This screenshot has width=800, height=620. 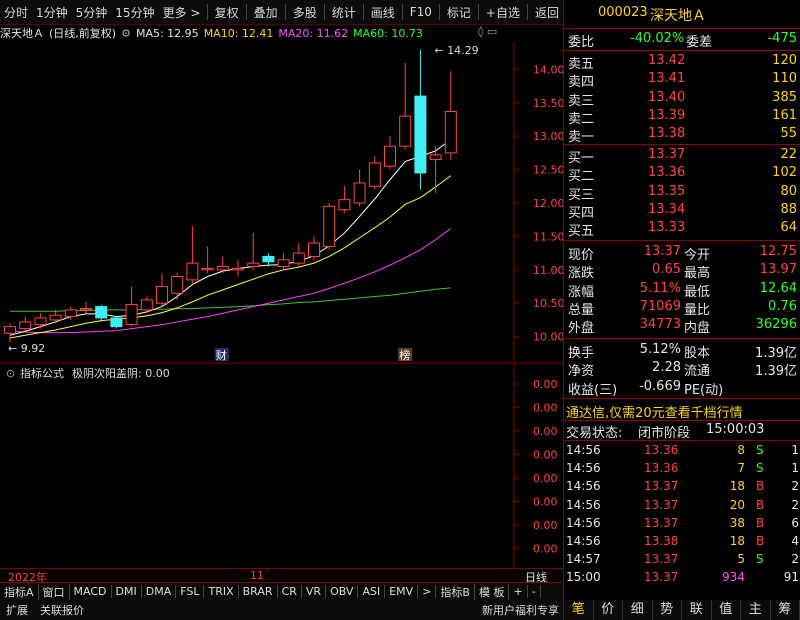 I want to click on stat-value: 71069, so click(x=660, y=306).